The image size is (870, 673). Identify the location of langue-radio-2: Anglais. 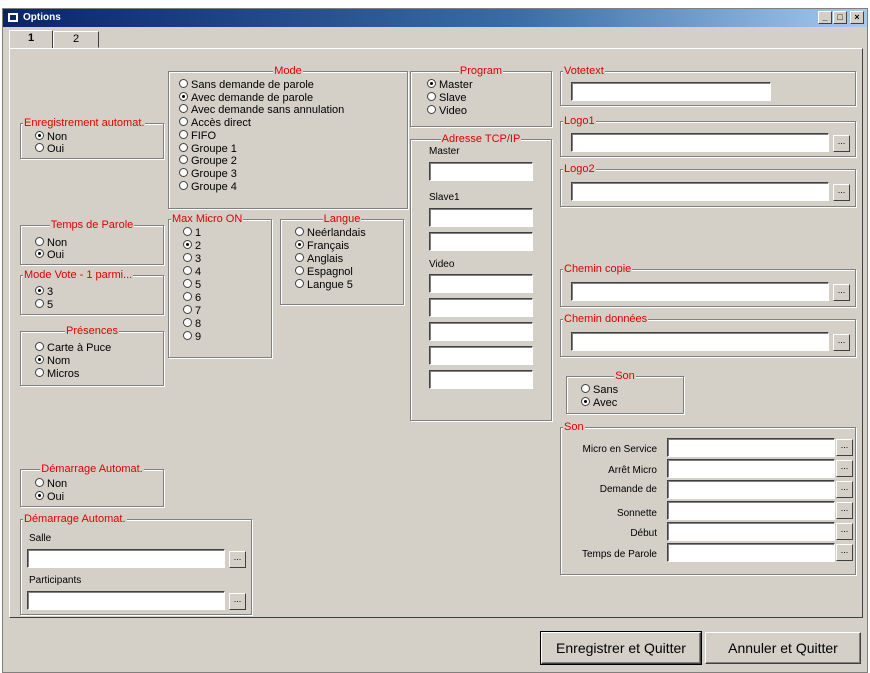
(319, 259).